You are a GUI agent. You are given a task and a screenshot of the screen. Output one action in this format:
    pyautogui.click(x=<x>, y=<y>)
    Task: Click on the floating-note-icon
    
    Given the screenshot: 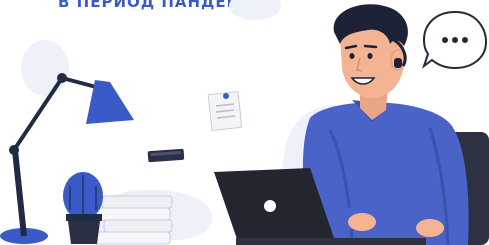 What is the action you would take?
    pyautogui.click(x=225, y=111)
    